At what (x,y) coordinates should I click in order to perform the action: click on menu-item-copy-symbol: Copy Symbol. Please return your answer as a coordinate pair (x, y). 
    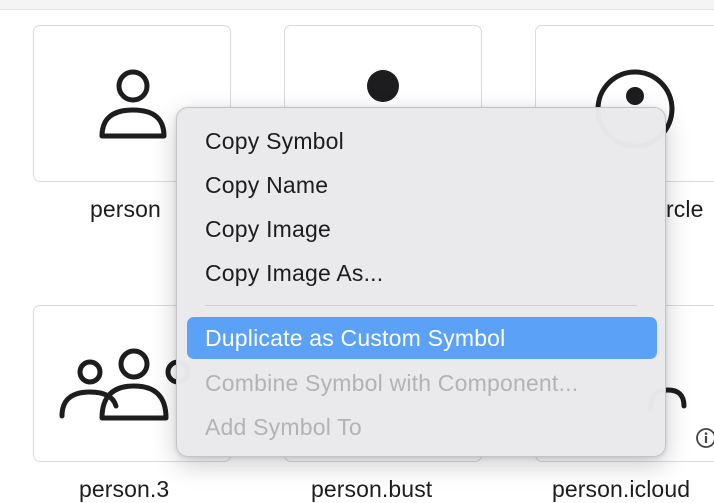
    Looking at the image, I should click on (422, 141).